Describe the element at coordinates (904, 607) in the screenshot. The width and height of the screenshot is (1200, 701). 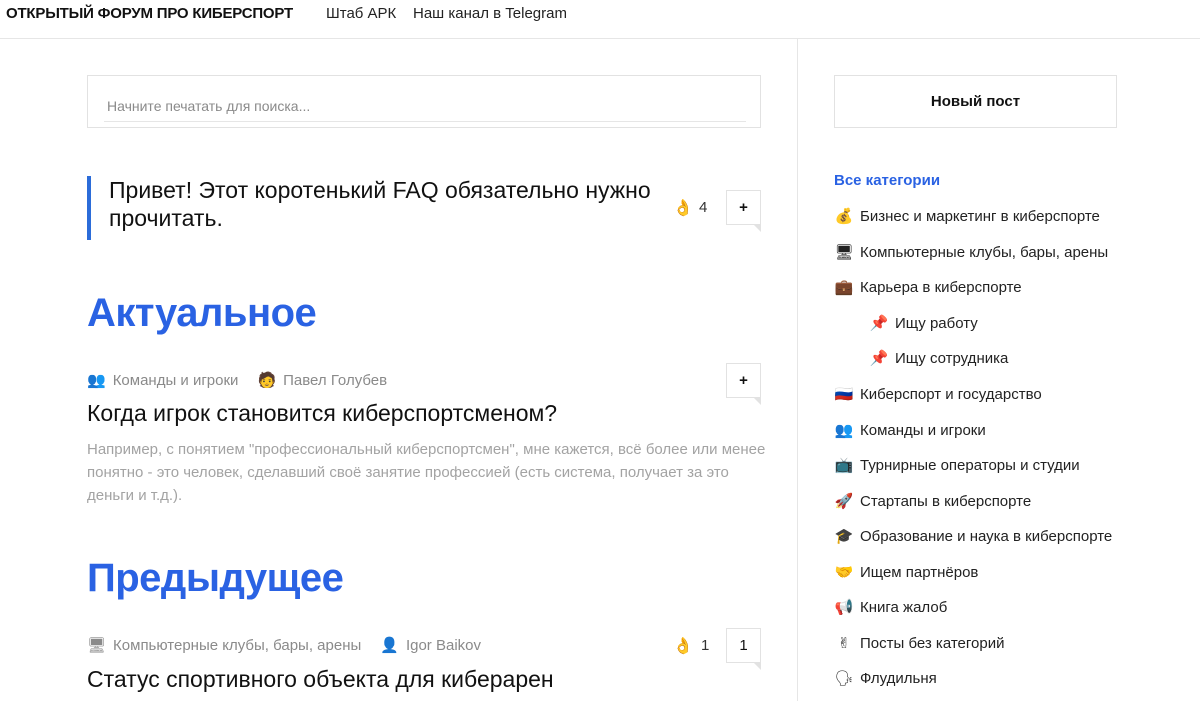
I see `category-label: Книга жалоб` at that location.